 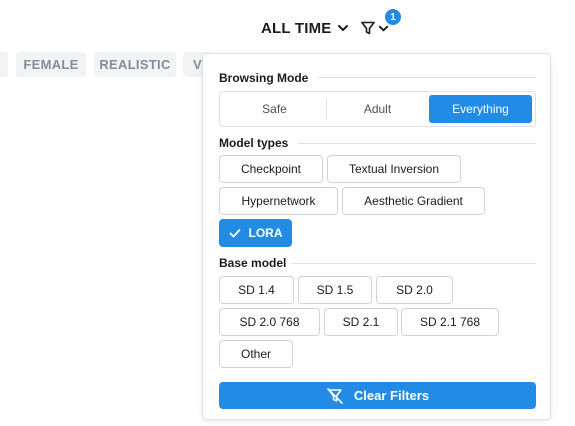 I want to click on base-model-sd-2-1-768: SD 2.1 768, so click(x=450, y=322).